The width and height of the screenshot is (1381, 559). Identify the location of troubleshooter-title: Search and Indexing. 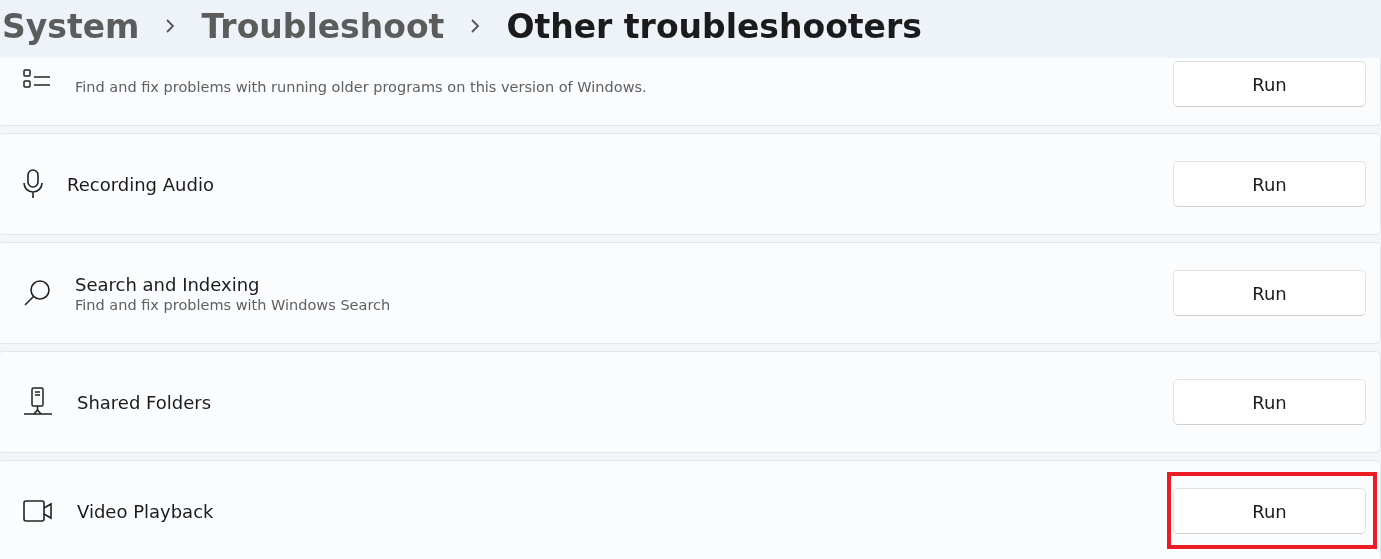
(168, 284).